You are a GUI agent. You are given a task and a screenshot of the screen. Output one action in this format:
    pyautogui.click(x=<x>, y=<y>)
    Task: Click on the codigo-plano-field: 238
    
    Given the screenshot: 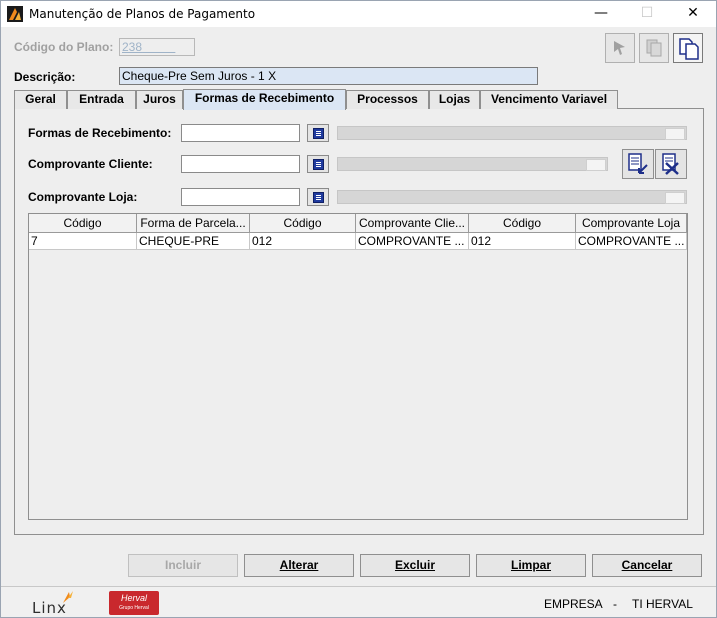 What is the action you would take?
    pyautogui.click(x=157, y=47)
    